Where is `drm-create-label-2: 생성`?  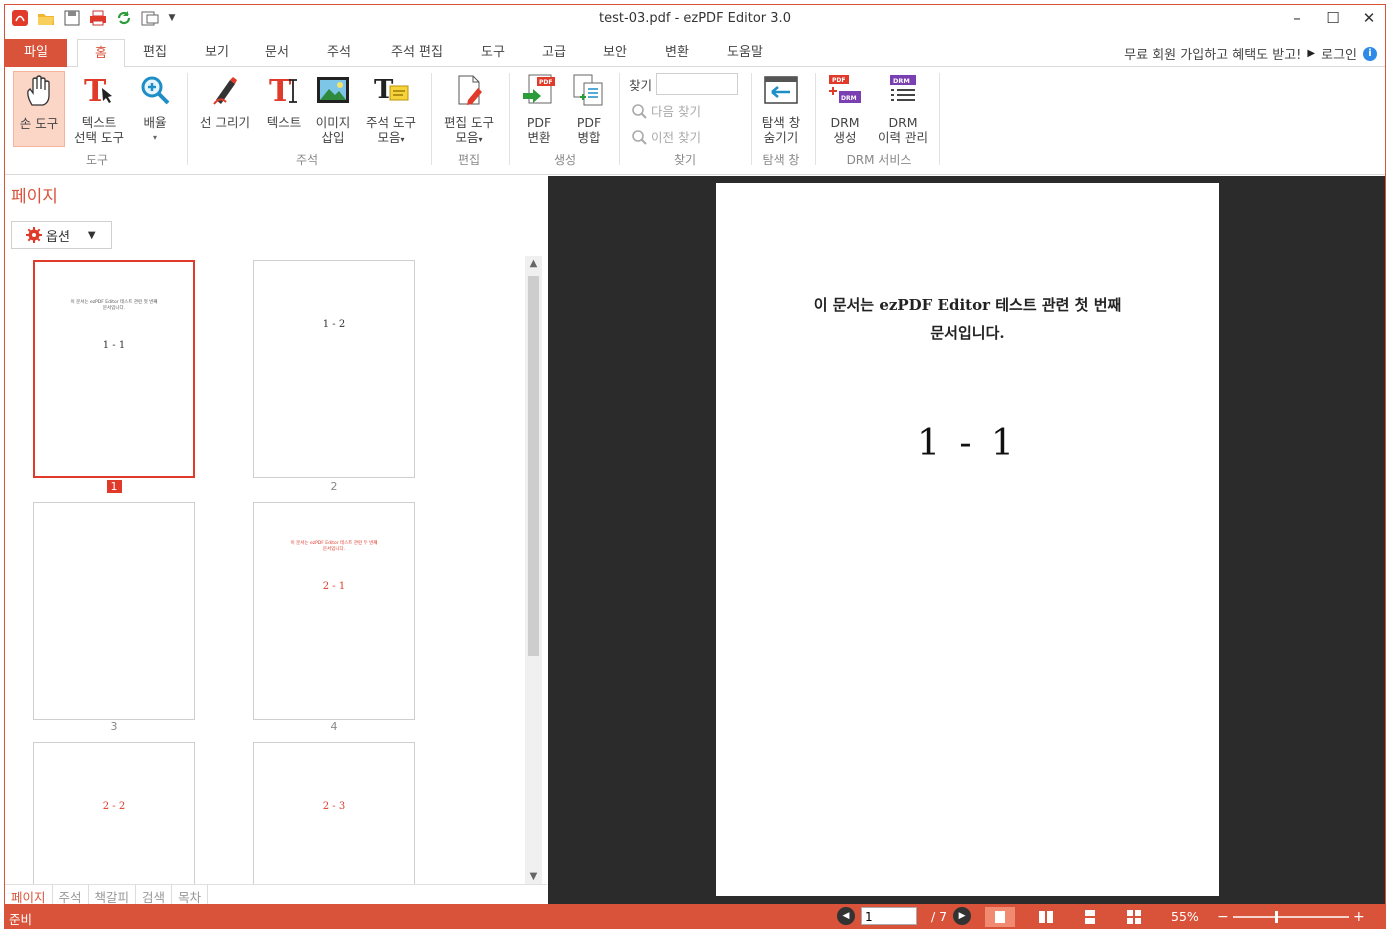
drm-create-label-2: 생성 is located at coordinates (845, 137).